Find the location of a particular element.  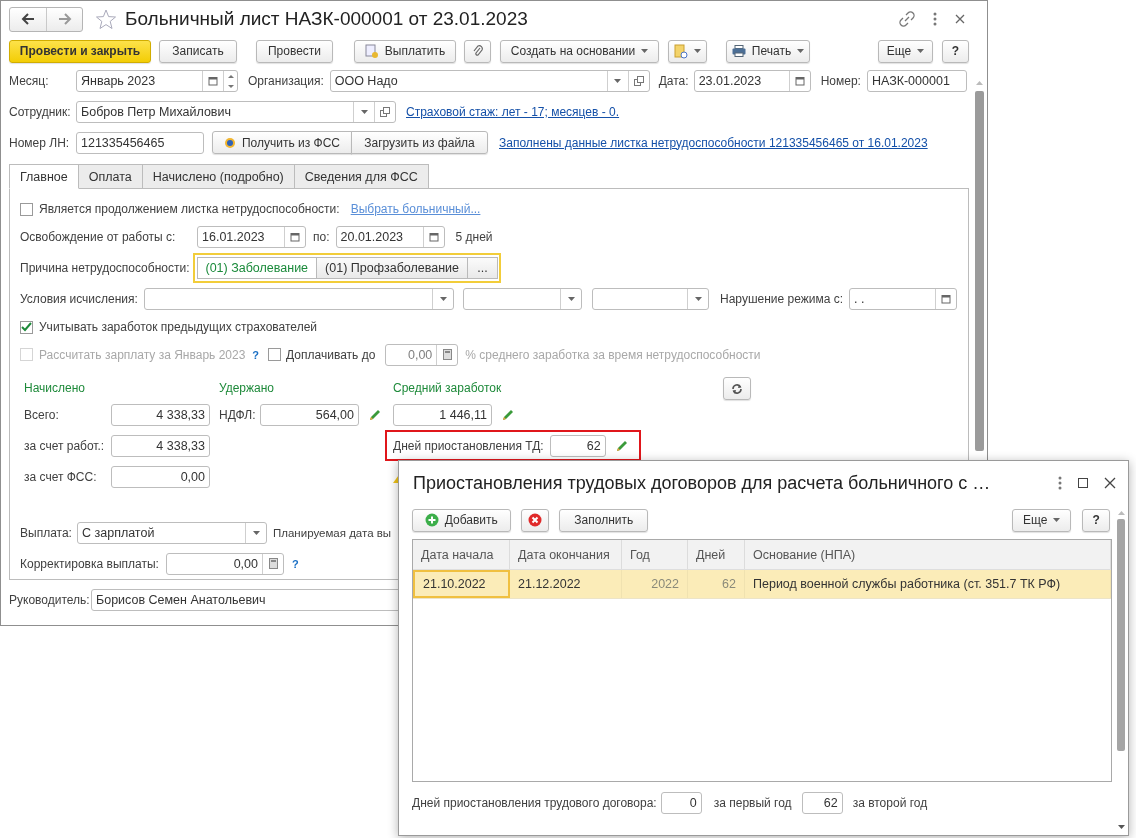

number-field: НАЗК-000001 is located at coordinates (916, 81).